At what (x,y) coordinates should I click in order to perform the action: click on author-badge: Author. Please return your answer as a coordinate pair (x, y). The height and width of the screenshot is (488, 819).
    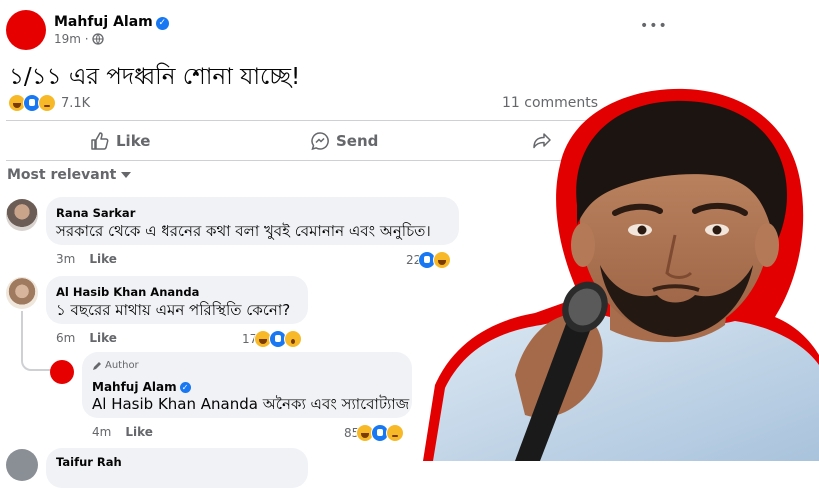
    Looking at the image, I should click on (115, 365).